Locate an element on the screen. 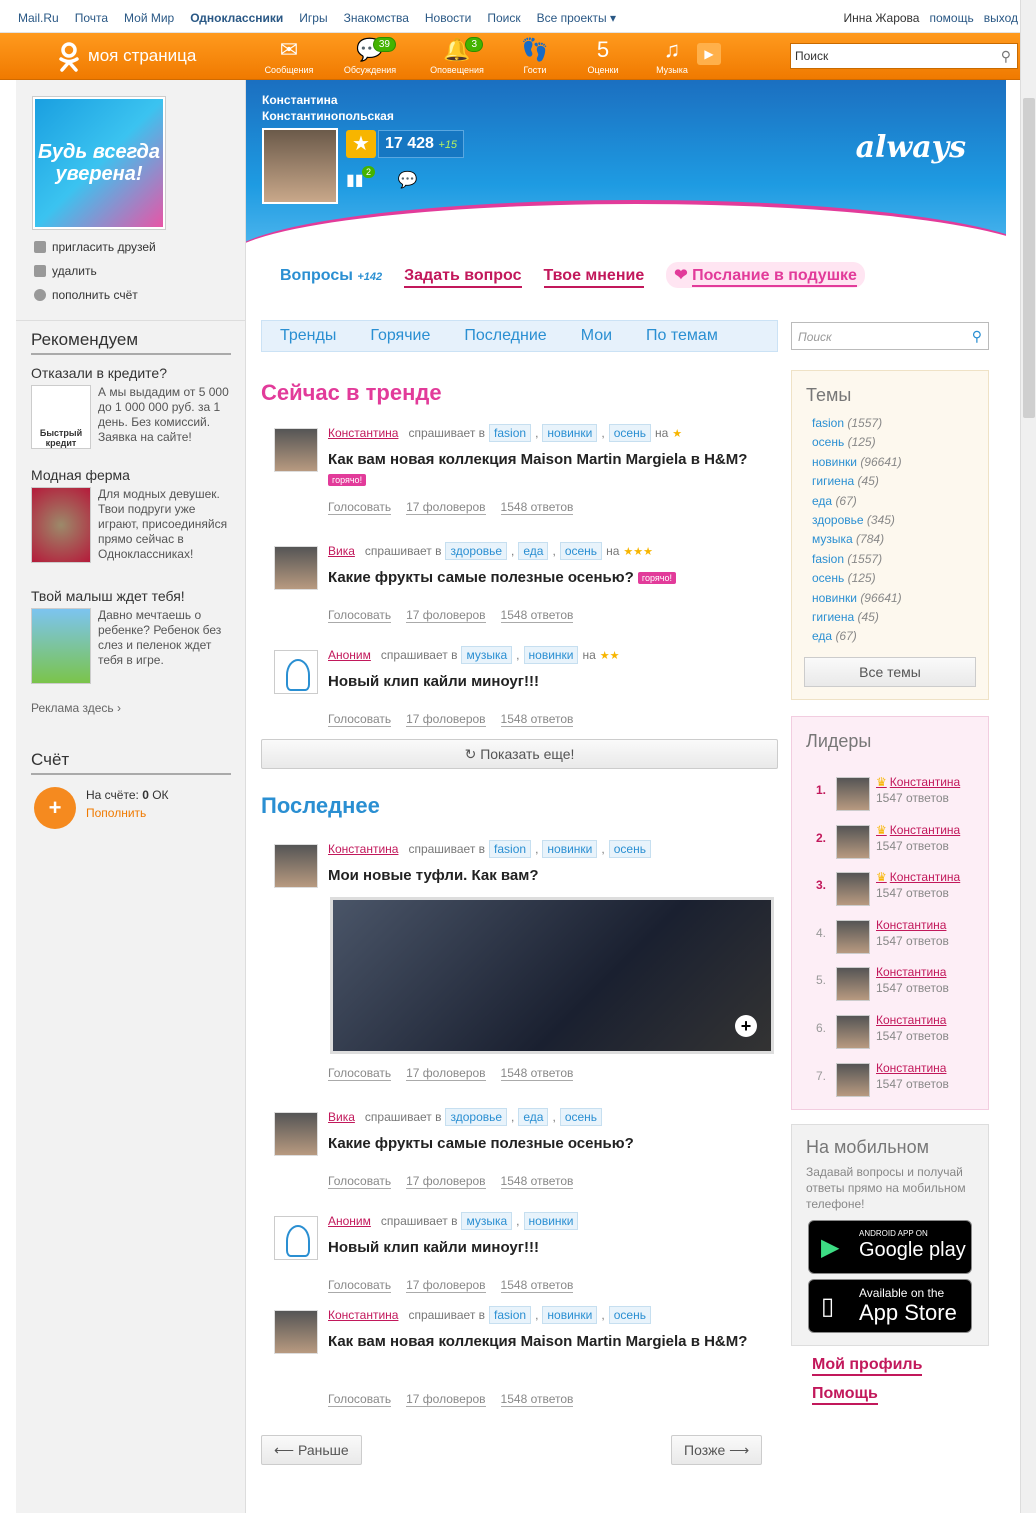  portal-link: Игры is located at coordinates (313, 18).